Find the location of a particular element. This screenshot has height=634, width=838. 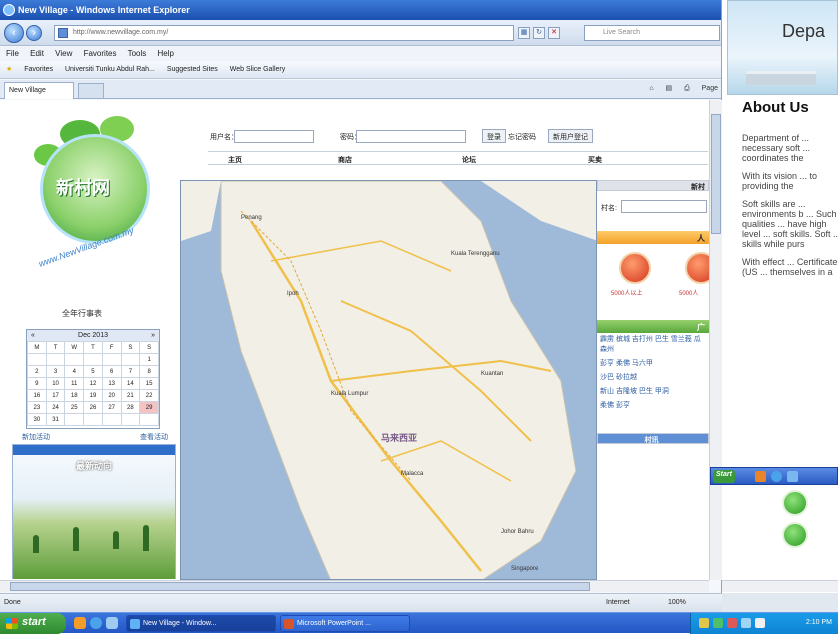

population-label-1: 5000人以上 is located at coordinates (626, 292).